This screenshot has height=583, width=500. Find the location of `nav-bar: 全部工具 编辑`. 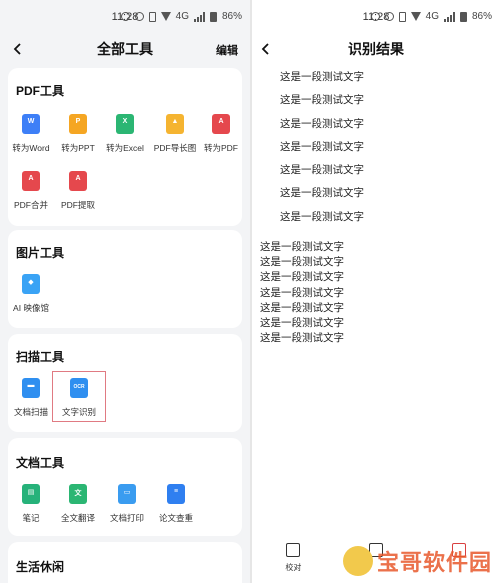

nav-bar: 全部工具 编辑 is located at coordinates (125, 49).